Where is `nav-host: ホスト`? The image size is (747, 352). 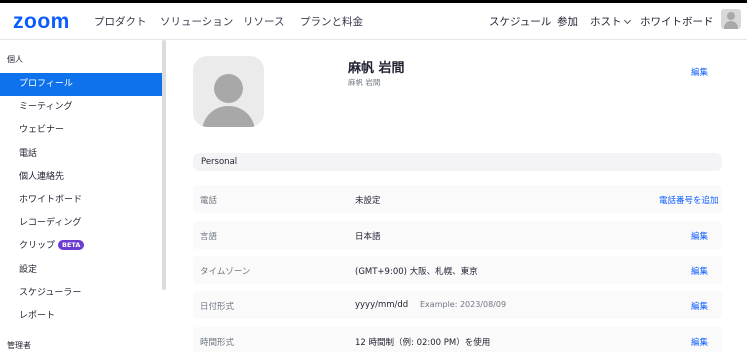 nav-host: ホスト is located at coordinates (610, 21).